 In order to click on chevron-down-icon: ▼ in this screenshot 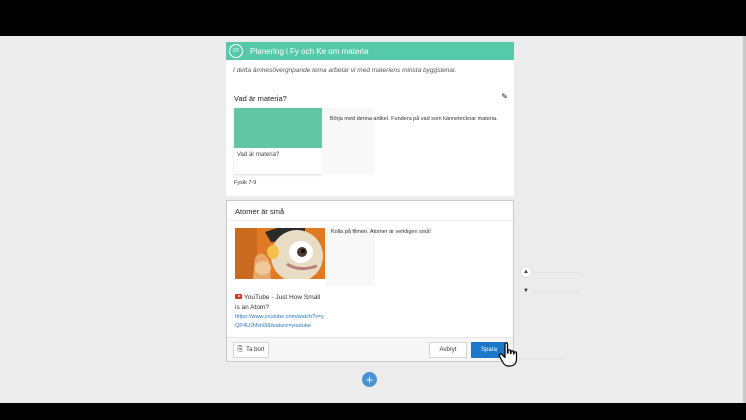, I will do `click(526, 291)`.